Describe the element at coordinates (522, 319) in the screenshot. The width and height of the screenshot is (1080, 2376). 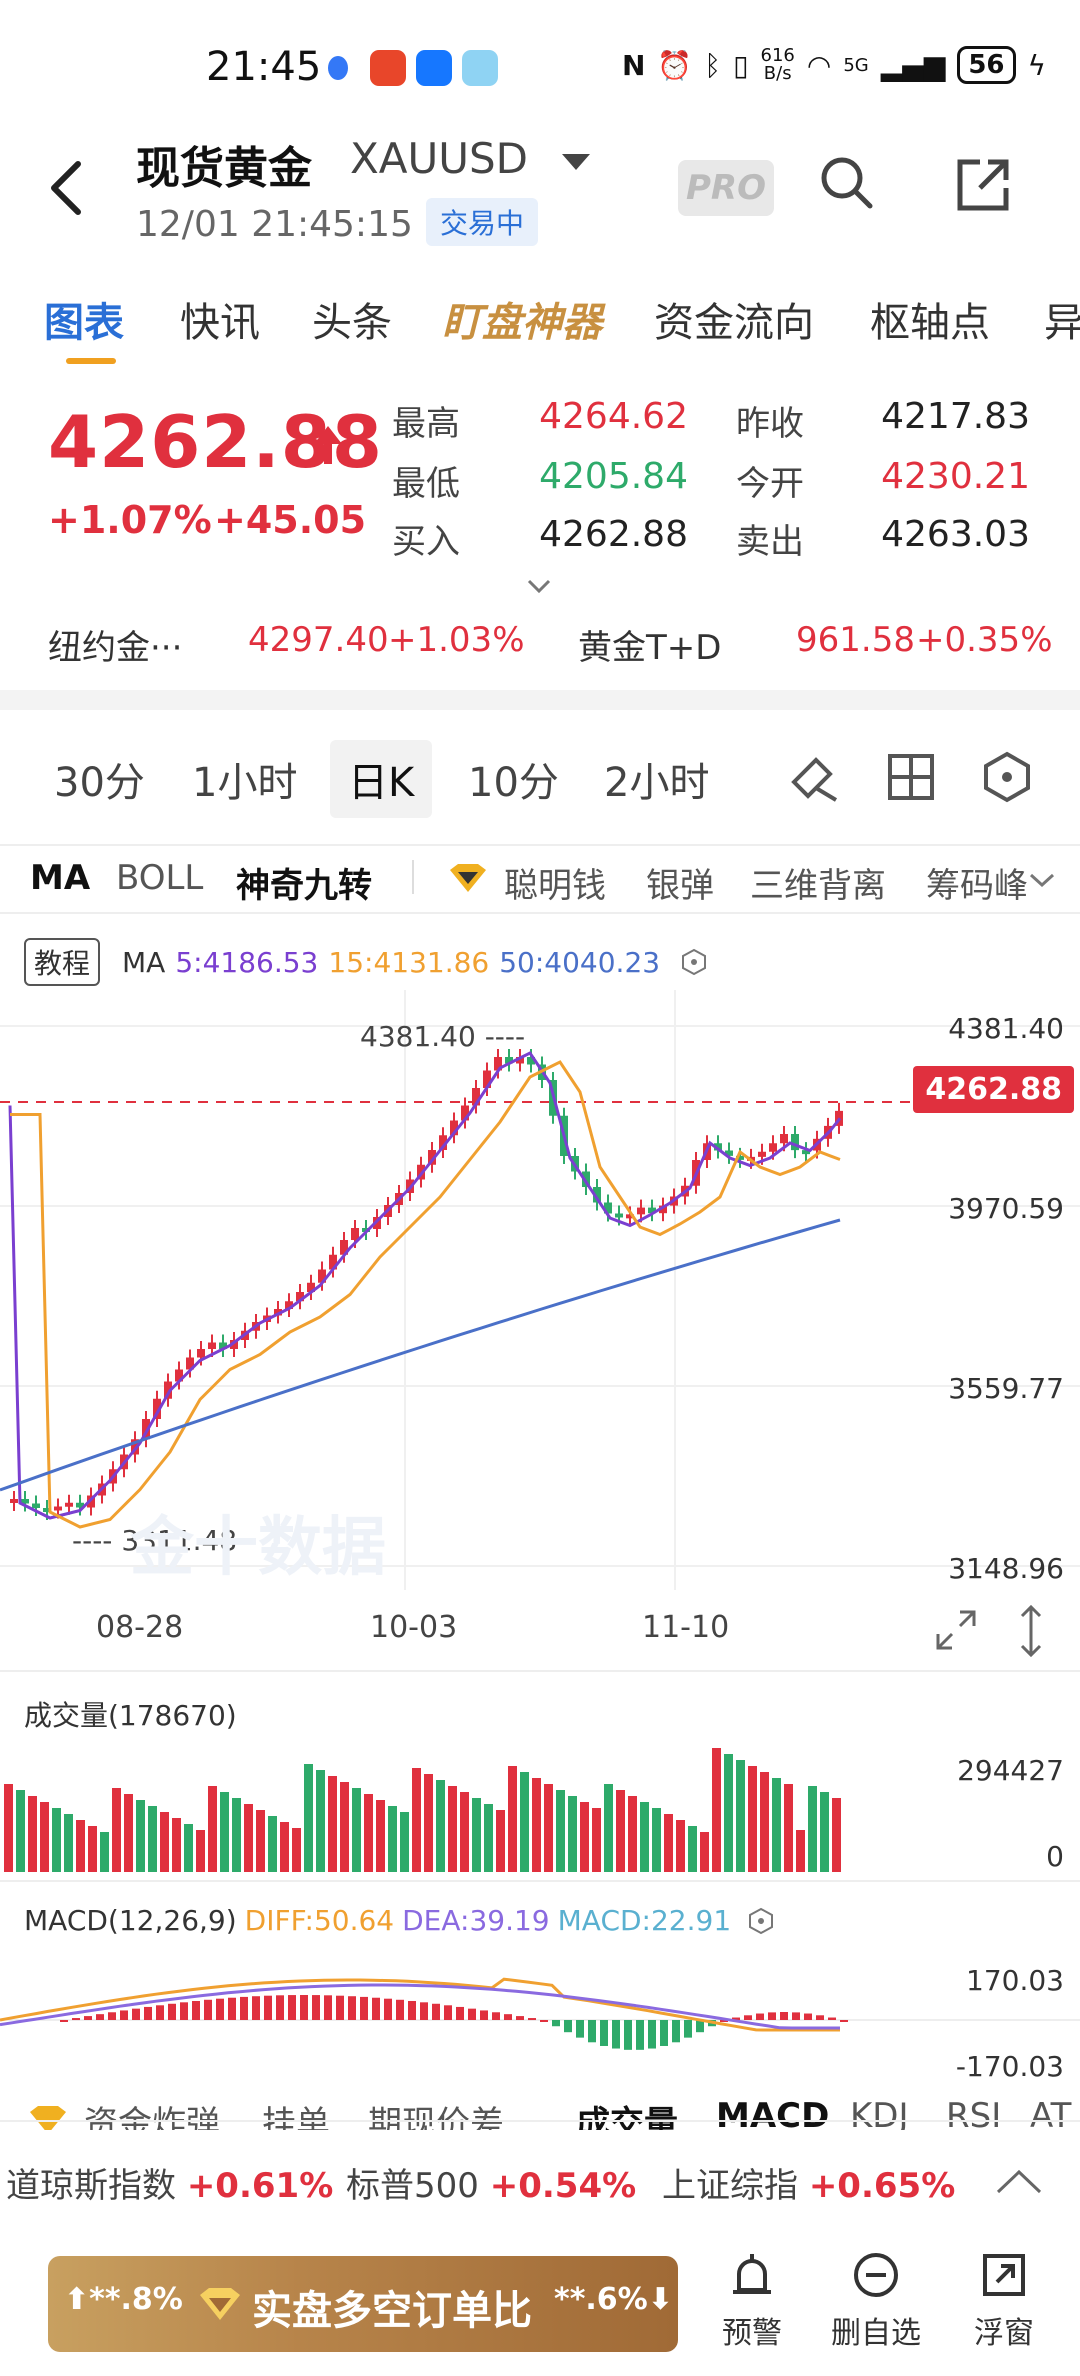
I see `tab-monitor: 盯盘神器` at that location.